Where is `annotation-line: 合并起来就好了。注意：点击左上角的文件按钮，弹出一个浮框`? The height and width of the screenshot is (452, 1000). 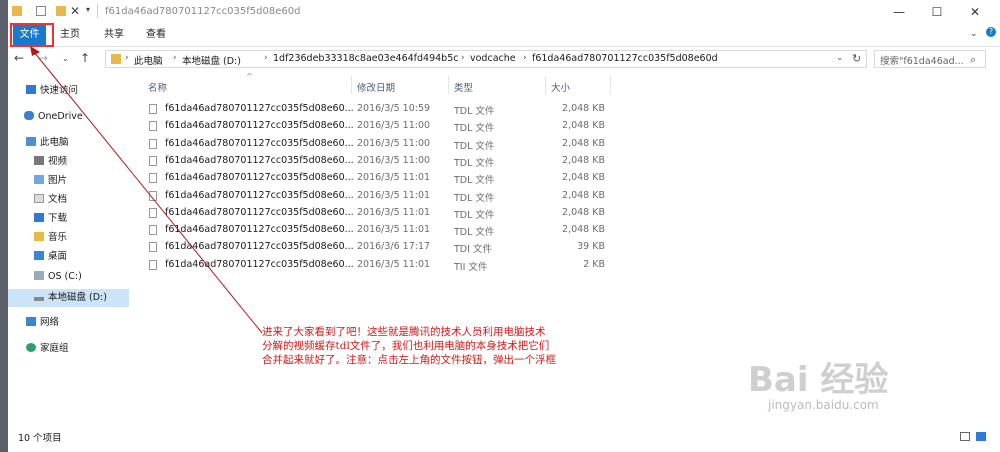 annotation-line: 合并起来就好了。注意：点击左上角的文件按钮，弹出一个浮框 is located at coordinates (409, 360).